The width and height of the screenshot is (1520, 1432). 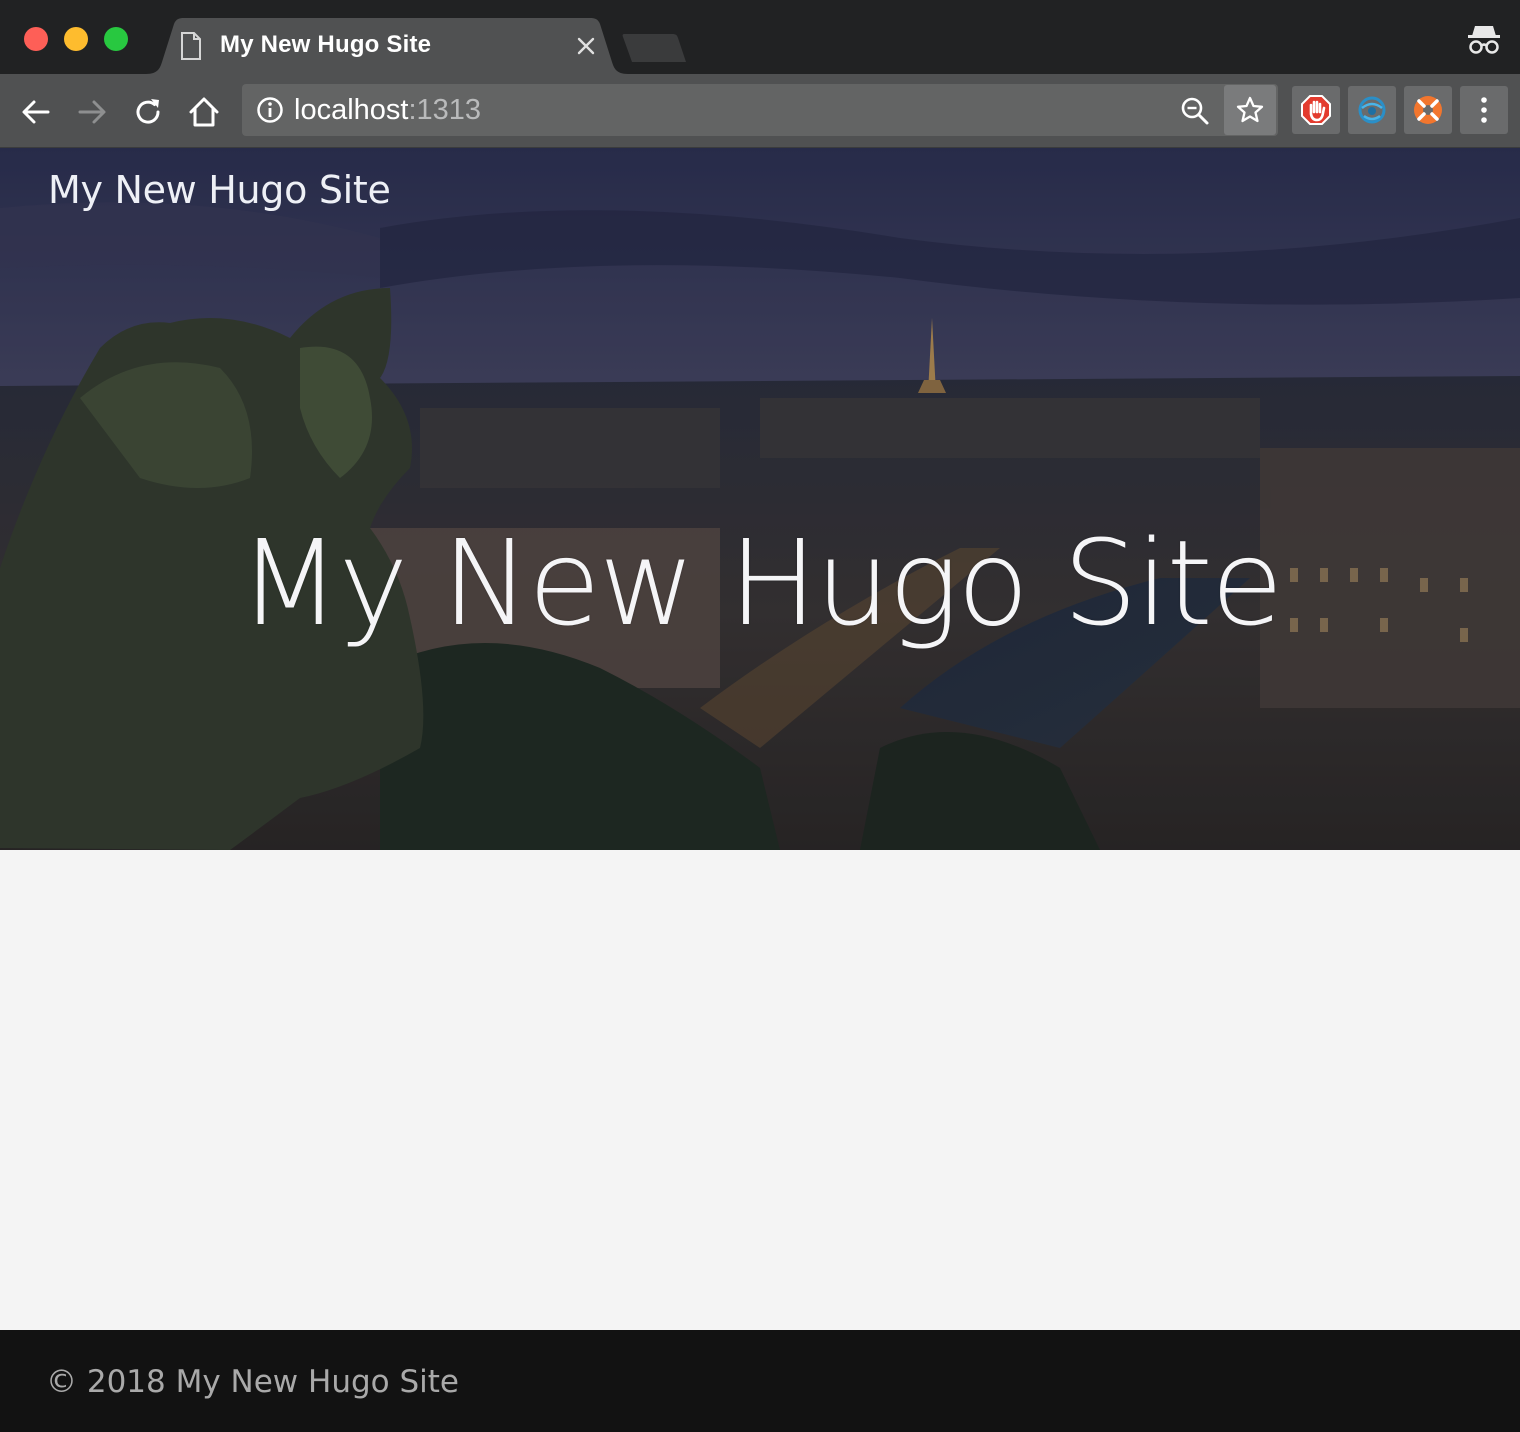 I want to click on window-zoom-button, so click(x=116, y=39).